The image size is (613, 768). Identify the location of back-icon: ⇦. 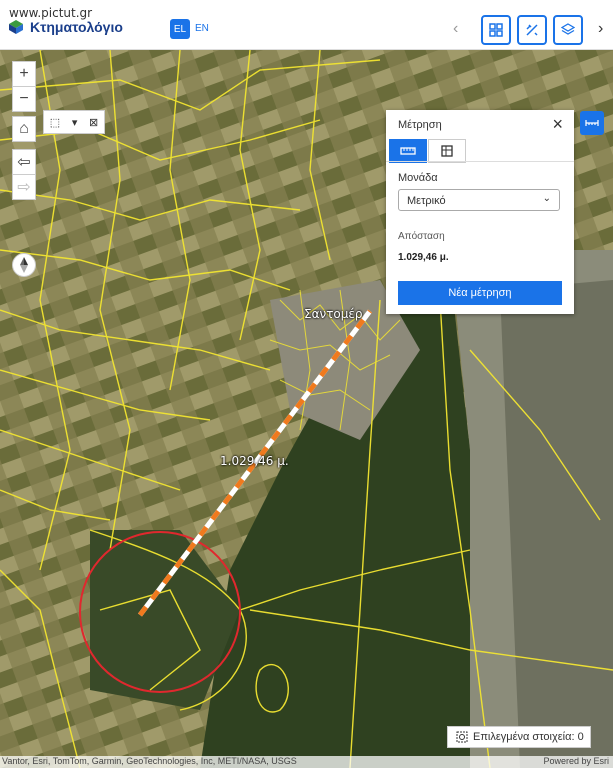
(24, 162).